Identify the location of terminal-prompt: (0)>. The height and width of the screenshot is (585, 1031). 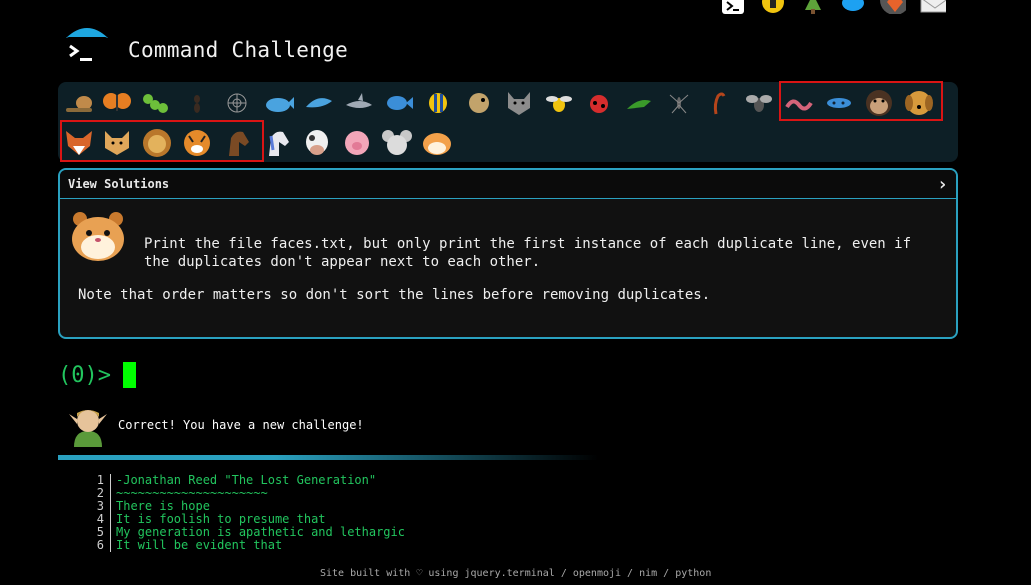
(97, 375).